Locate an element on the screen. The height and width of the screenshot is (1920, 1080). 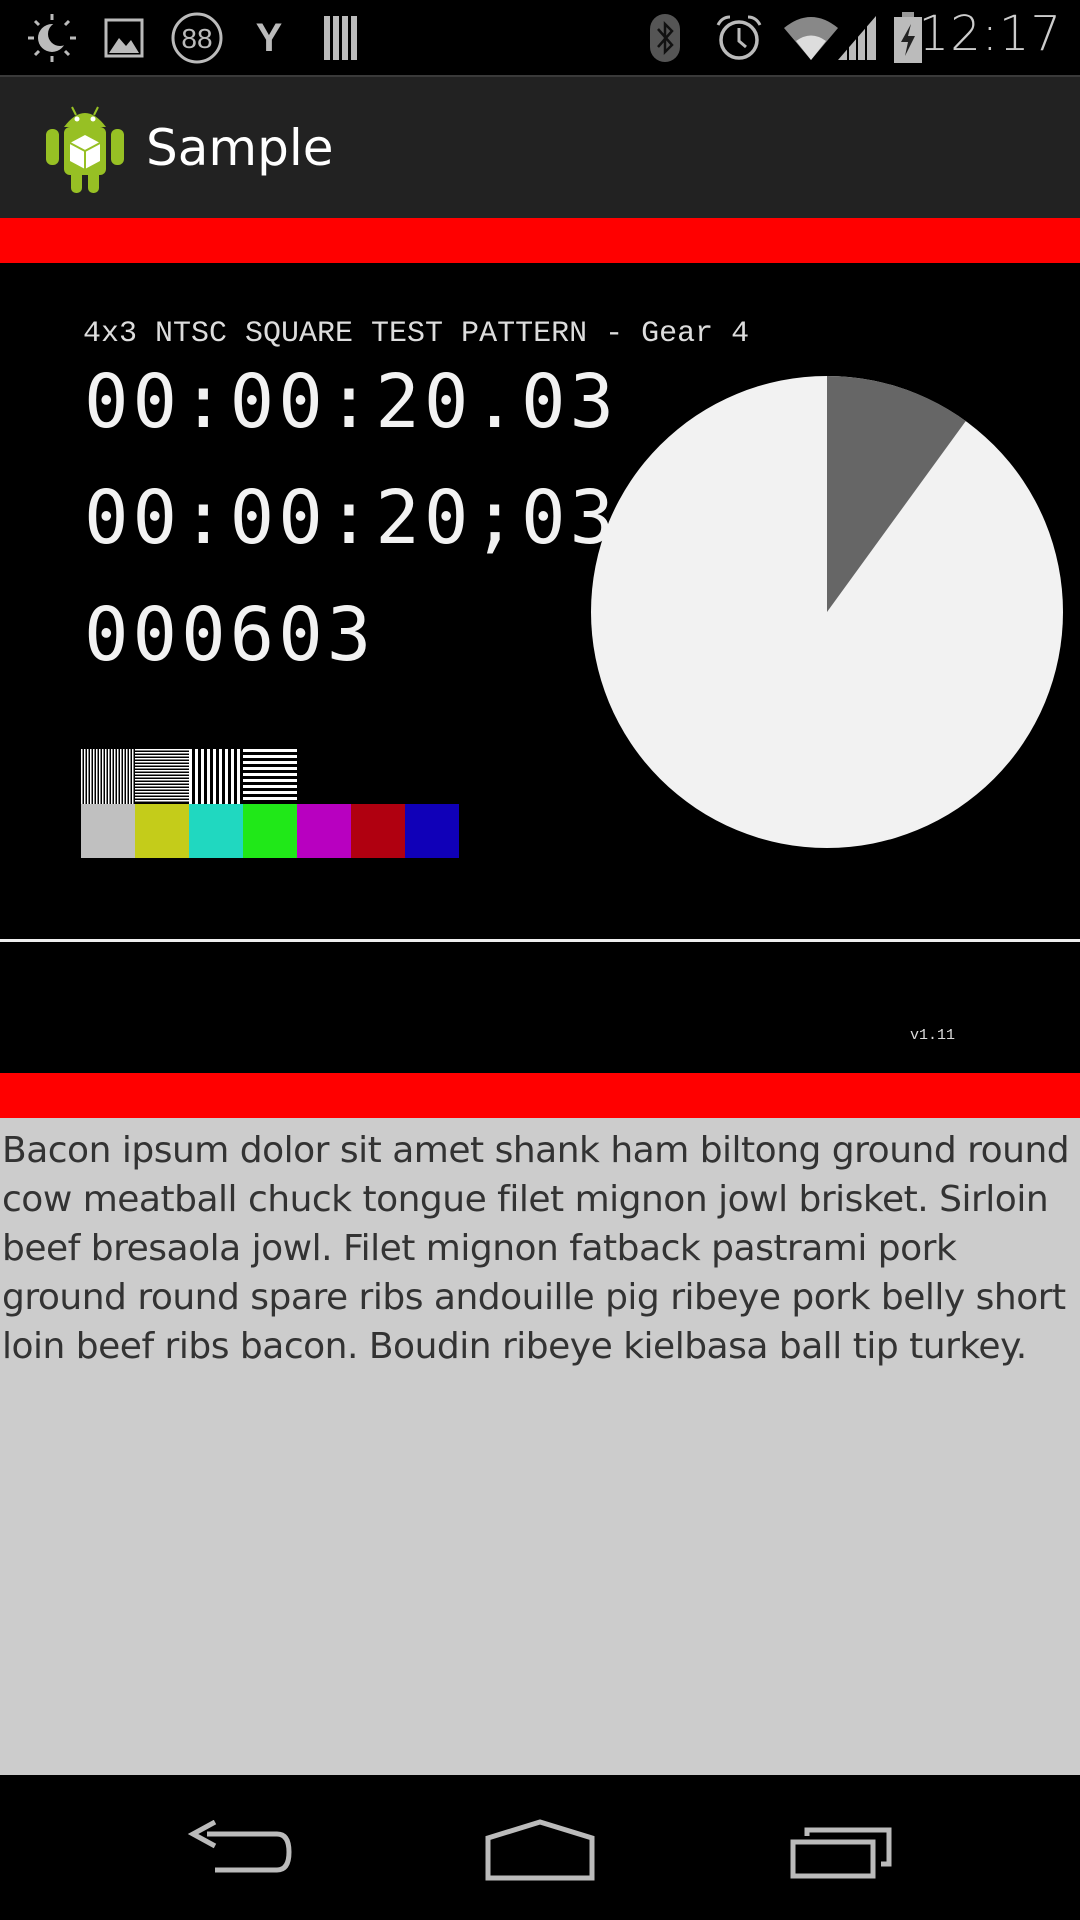
home-button is located at coordinates (540, 1850).